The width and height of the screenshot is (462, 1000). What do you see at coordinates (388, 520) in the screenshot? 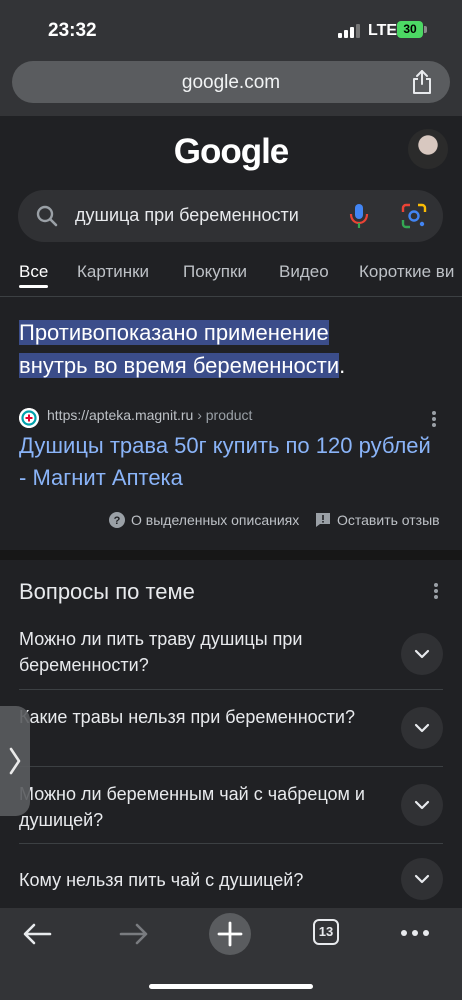
I see `leave-feedback-link: Оставить отзыв` at bounding box center [388, 520].